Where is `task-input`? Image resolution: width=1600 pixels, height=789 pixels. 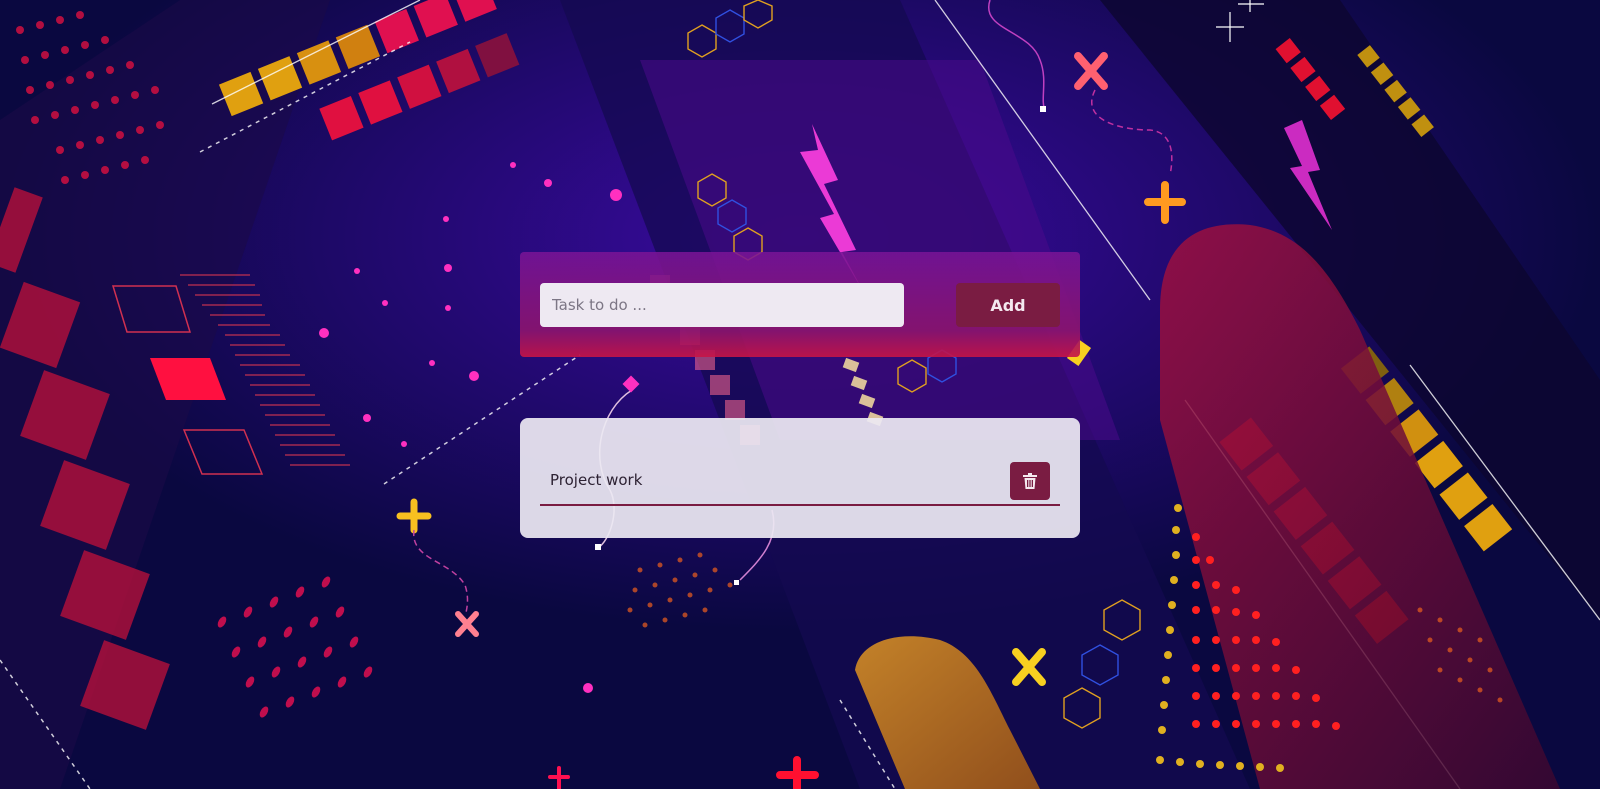
task-input is located at coordinates (722, 305).